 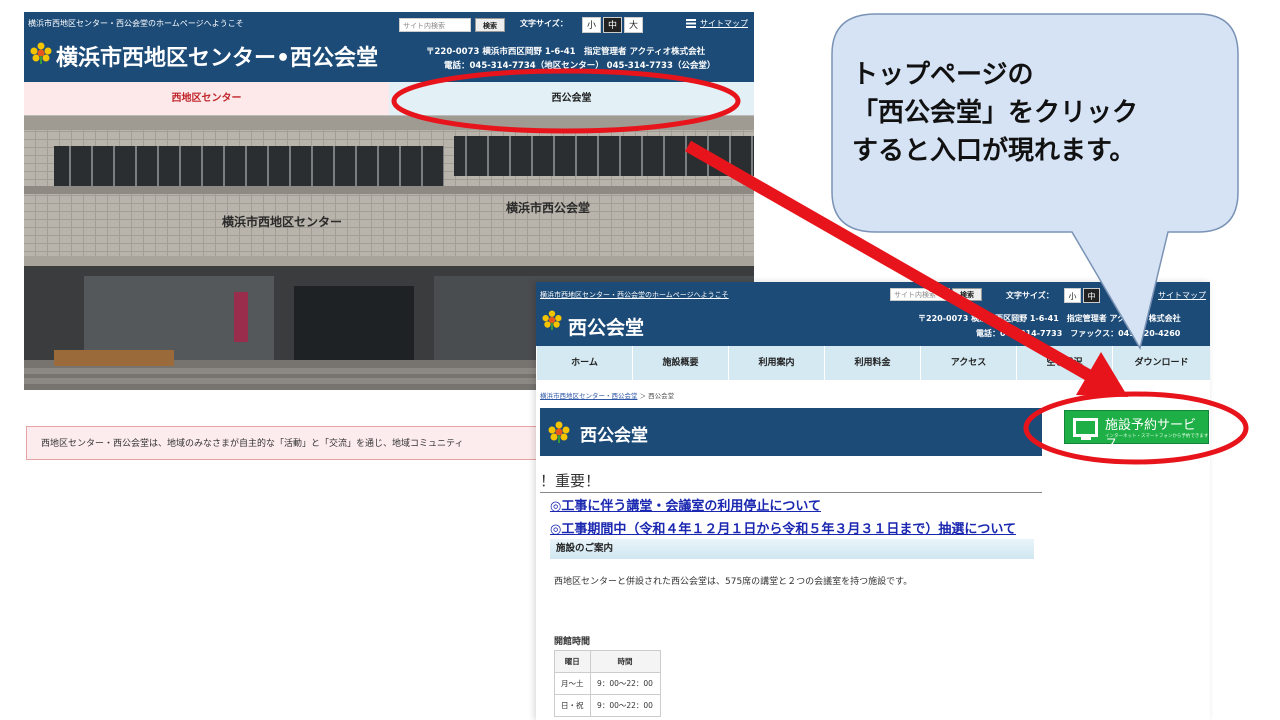 I want to click on font-size-label: 文字サイズ：, so click(x=544, y=23).